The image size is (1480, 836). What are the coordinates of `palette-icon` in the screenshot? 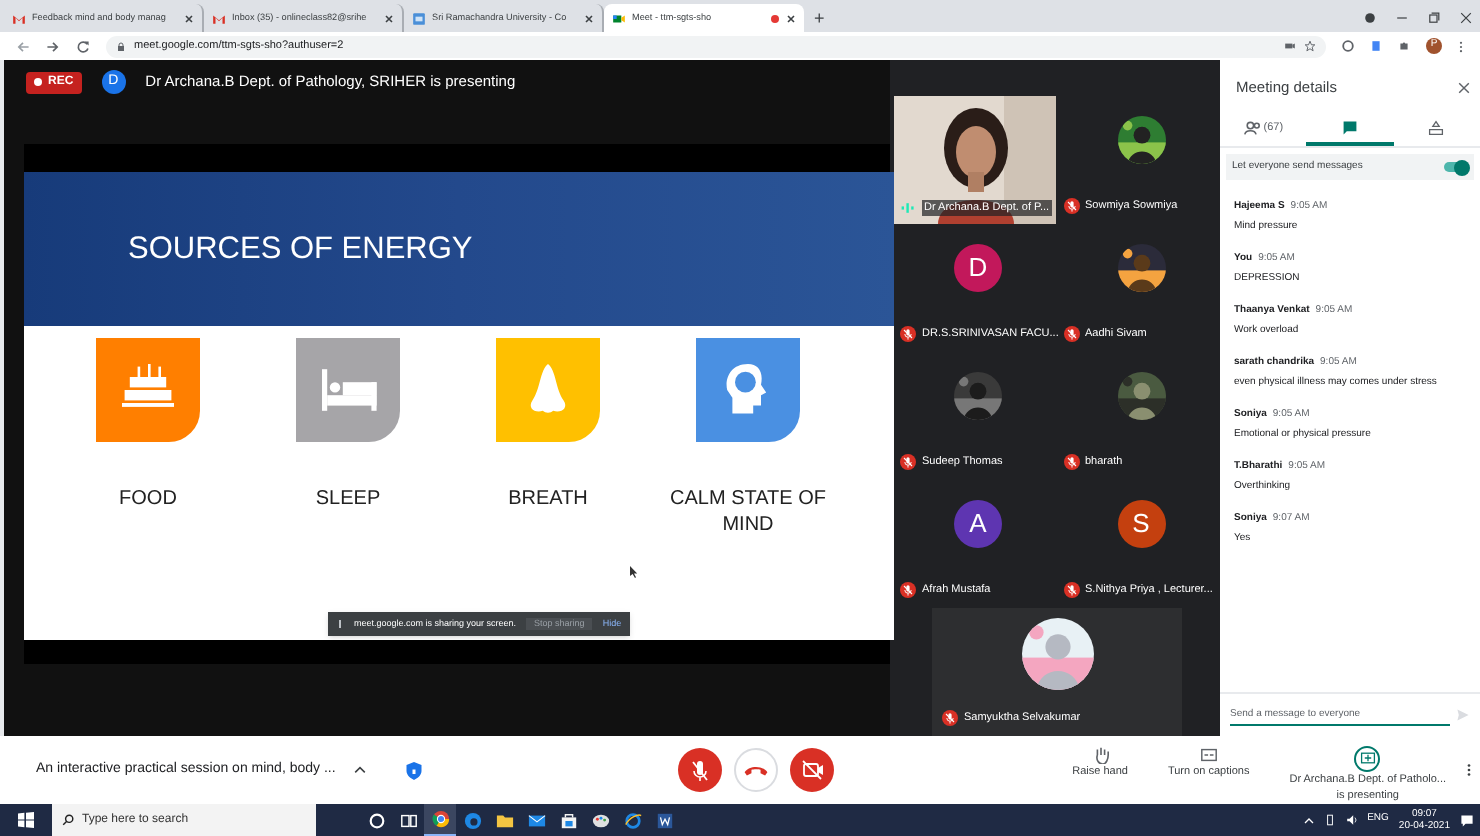 It's located at (600, 820).